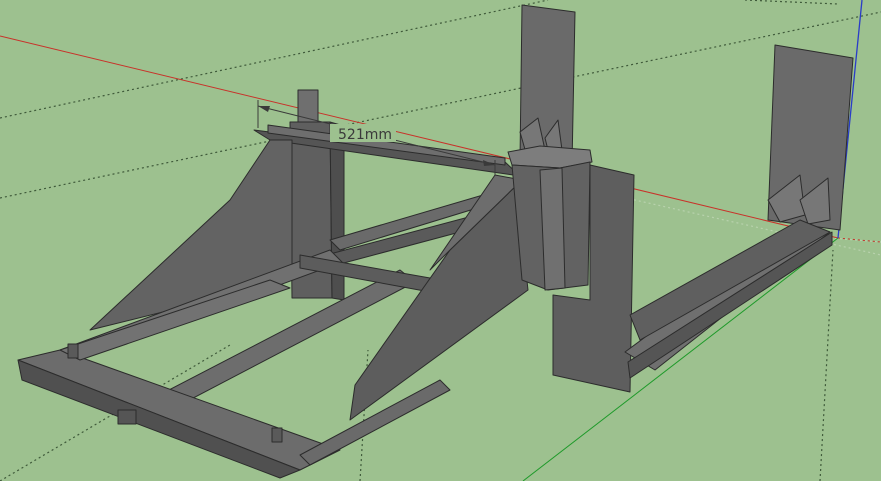 The height and width of the screenshot is (481, 881). I want to click on hub-highlight, so click(552, 229).